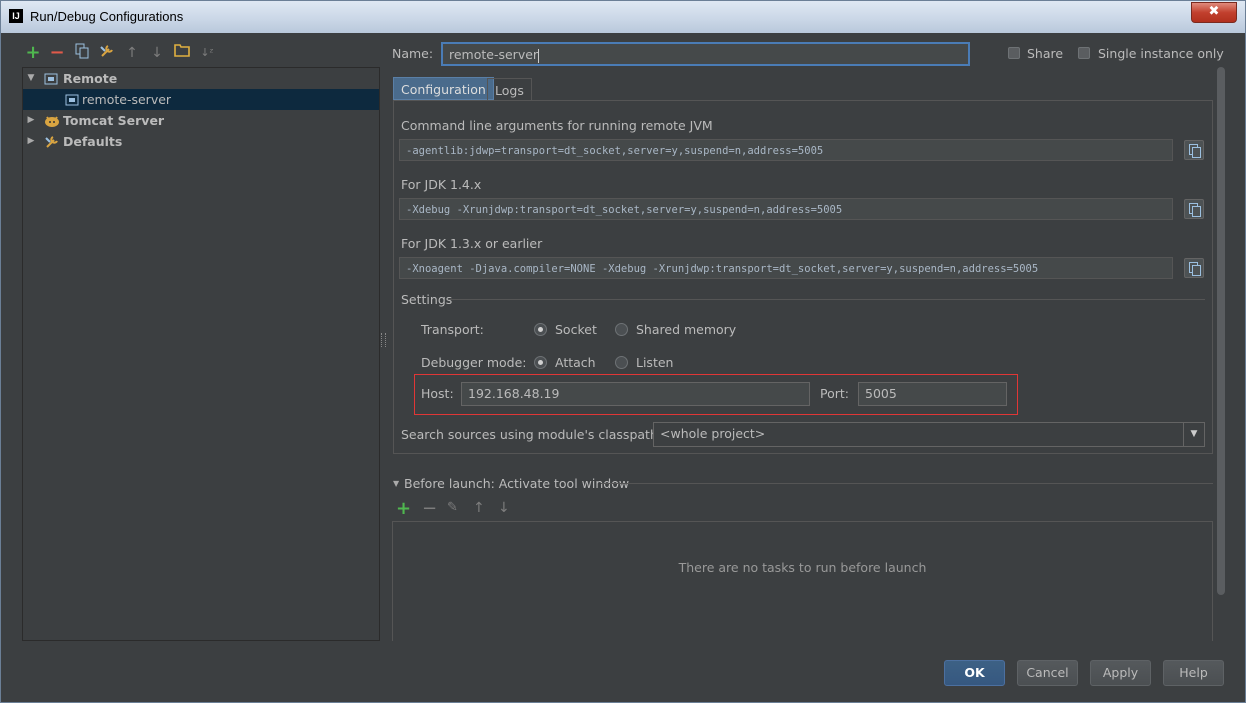  Describe the element at coordinates (686, 329) in the screenshot. I see `transport-shared-memory-label: Shared memory` at that location.